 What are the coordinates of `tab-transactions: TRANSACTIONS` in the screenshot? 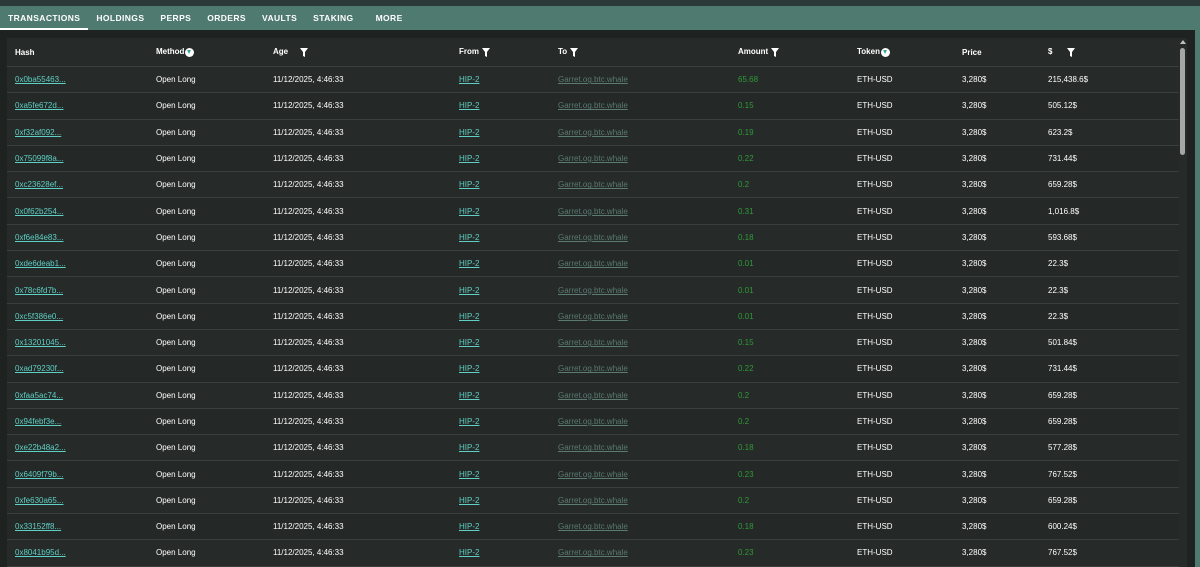 It's located at (44, 18).